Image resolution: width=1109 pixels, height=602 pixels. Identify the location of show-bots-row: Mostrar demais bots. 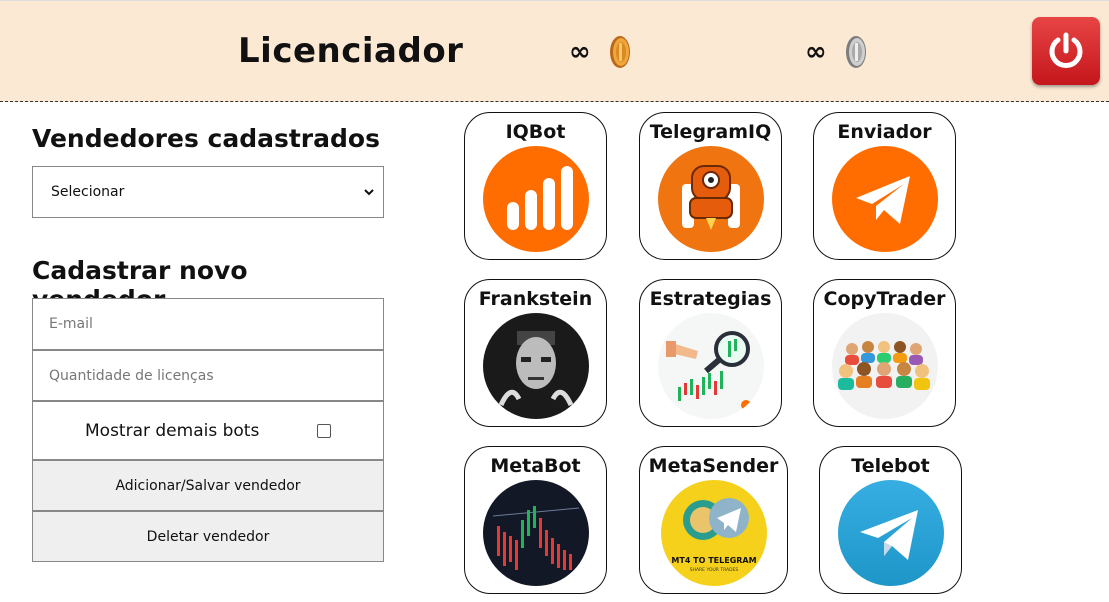
(208, 430).